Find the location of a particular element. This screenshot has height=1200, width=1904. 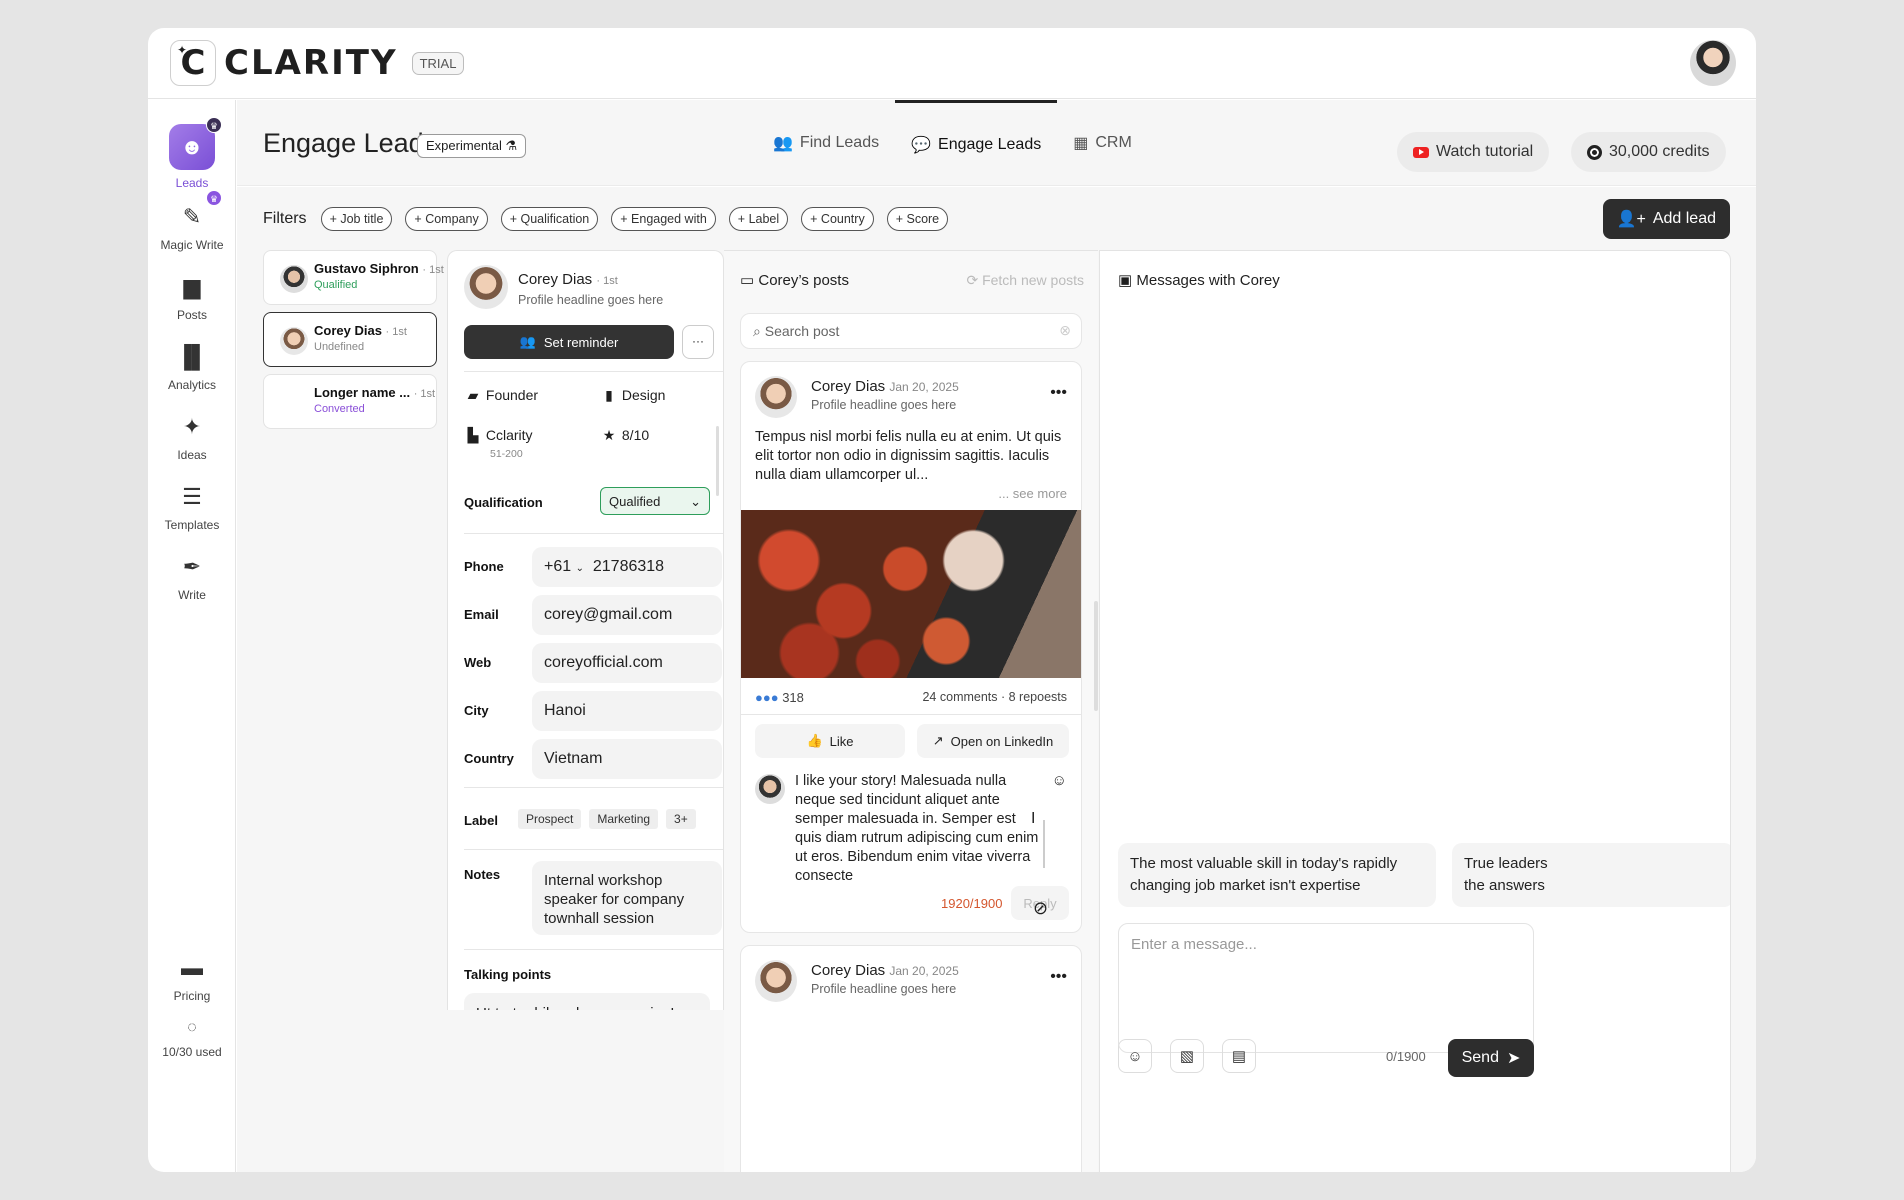

filter-score: + Score is located at coordinates (917, 218).